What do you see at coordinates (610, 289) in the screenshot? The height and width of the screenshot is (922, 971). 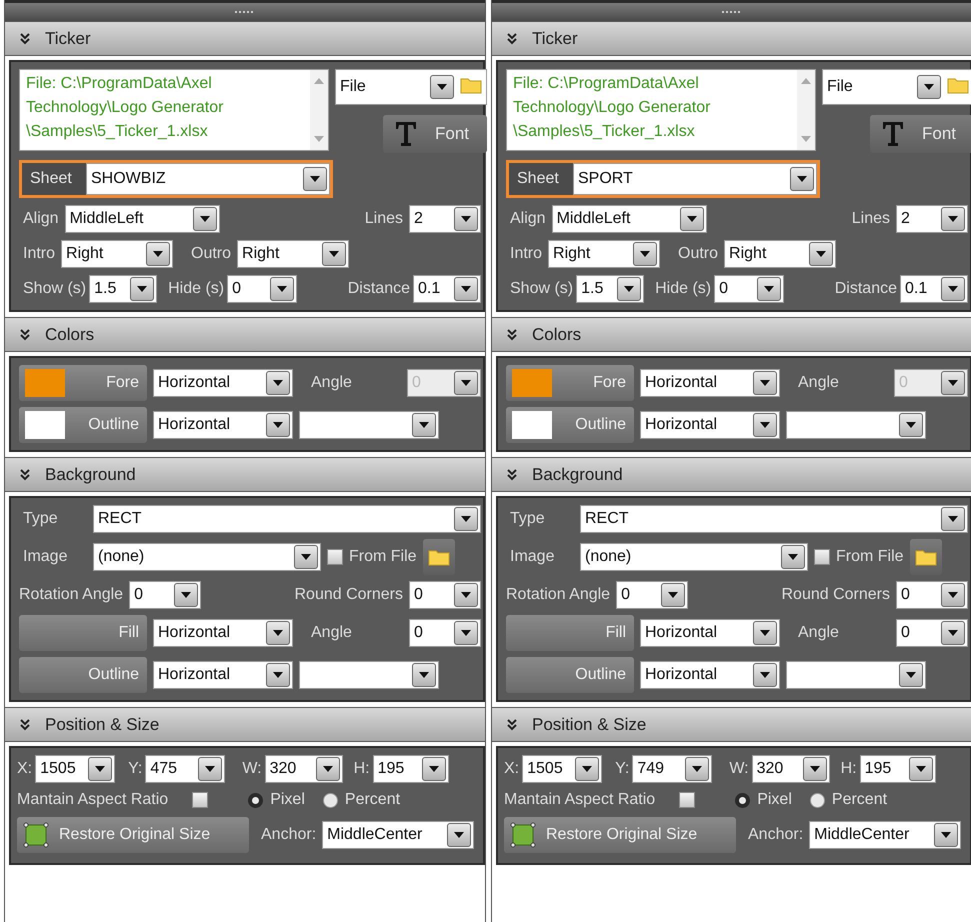 I see `dropdown-field: 1.5` at bounding box center [610, 289].